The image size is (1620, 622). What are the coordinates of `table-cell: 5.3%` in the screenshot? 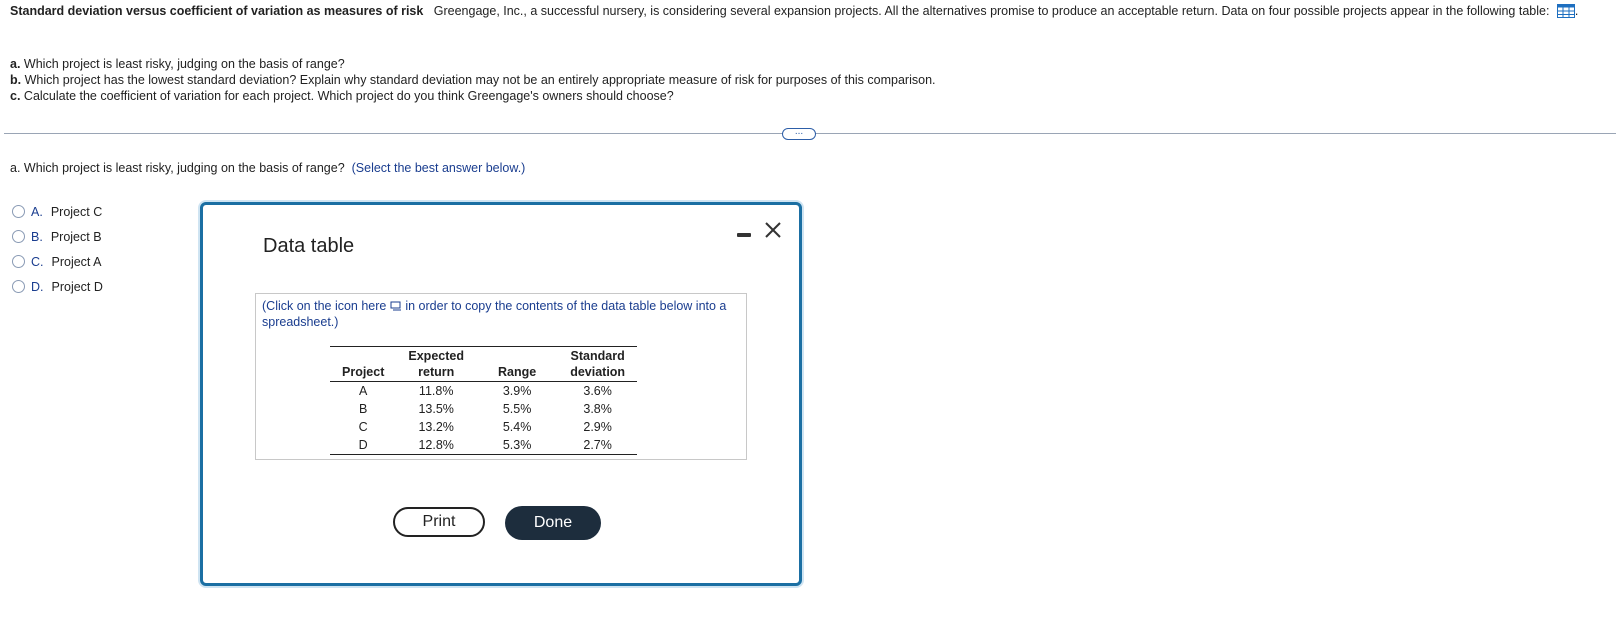 It's located at (517, 445).